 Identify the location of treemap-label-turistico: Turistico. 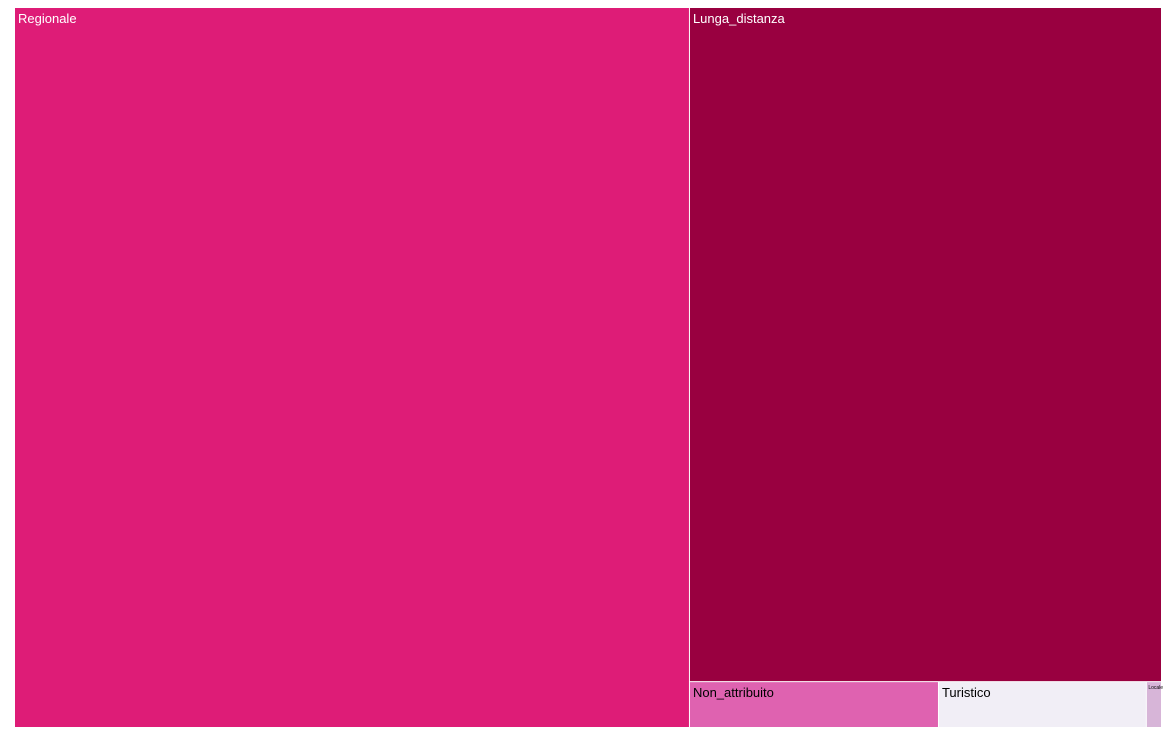
(966, 692).